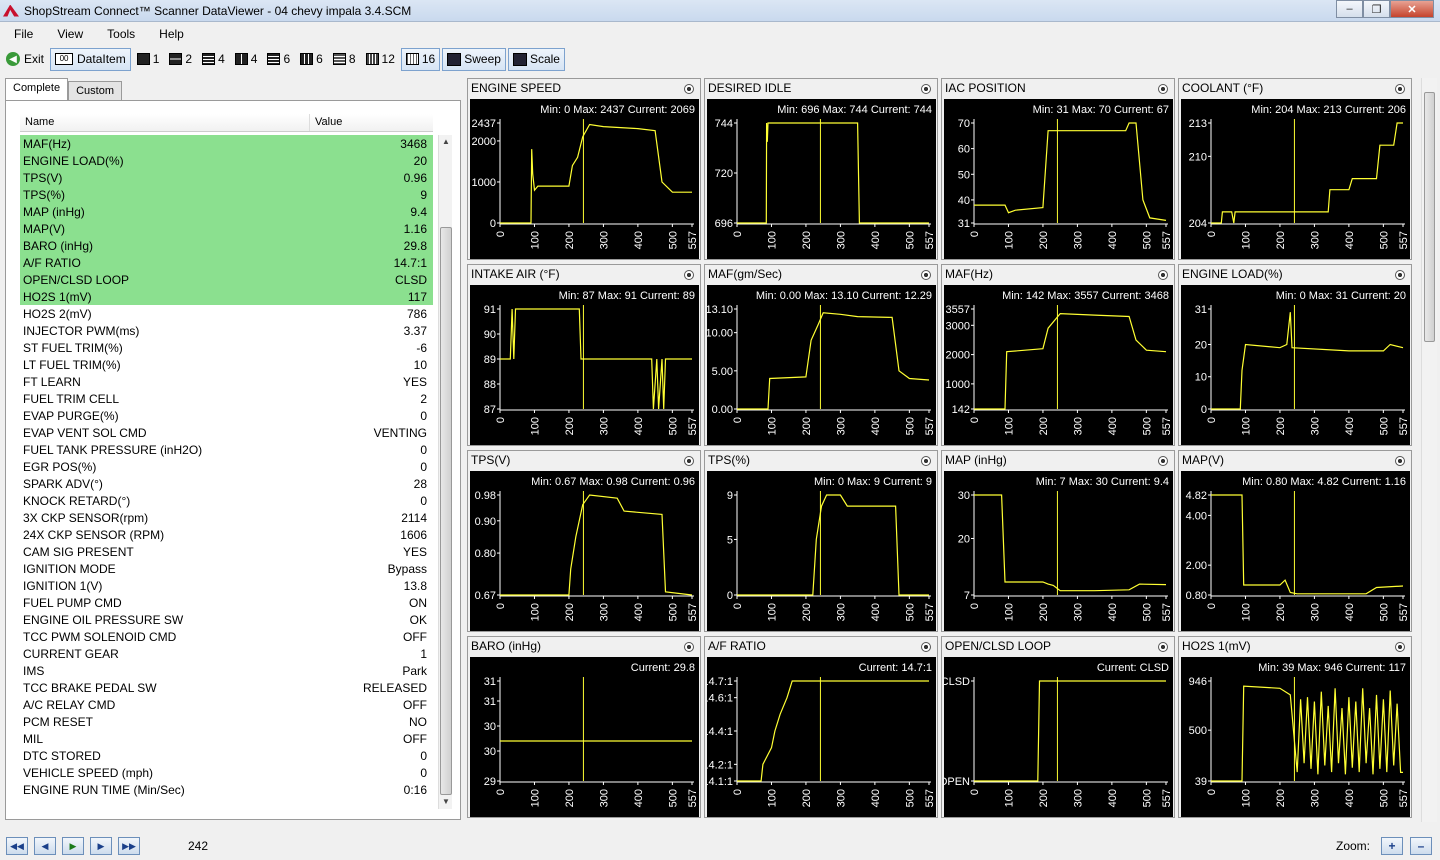 The width and height of the screenshot is (1440, 860). I want to click on menu-tools: Tools, so click(119, 34).